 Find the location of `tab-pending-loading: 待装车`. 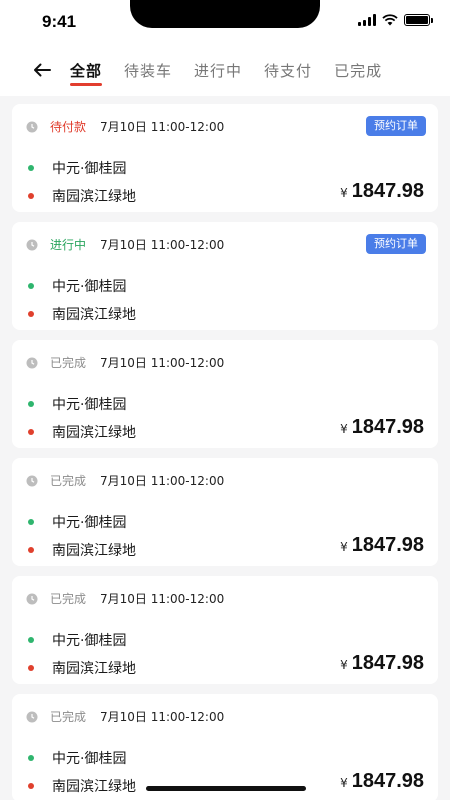

tab-pending-loading: 待装车 is located at coordinates (148, 70).